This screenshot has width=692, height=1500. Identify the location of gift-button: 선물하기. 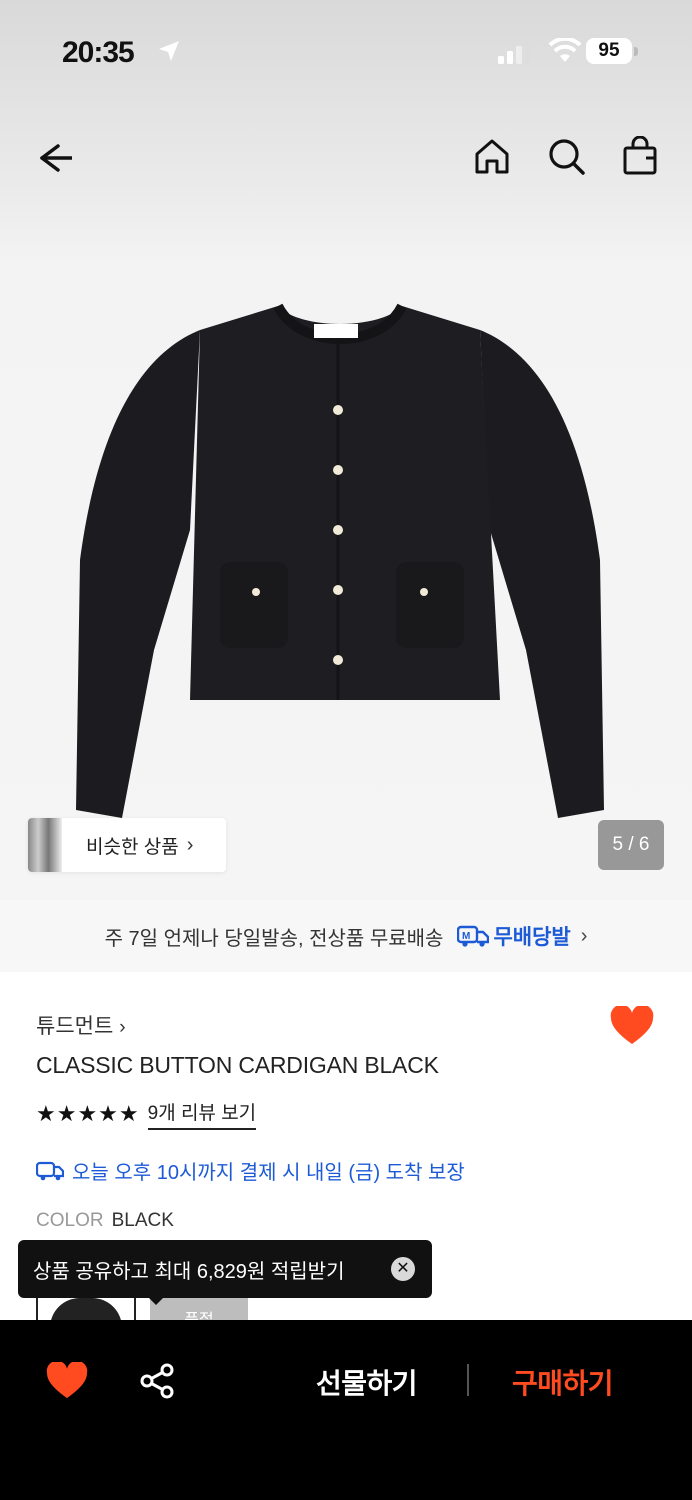
(367, 1382).